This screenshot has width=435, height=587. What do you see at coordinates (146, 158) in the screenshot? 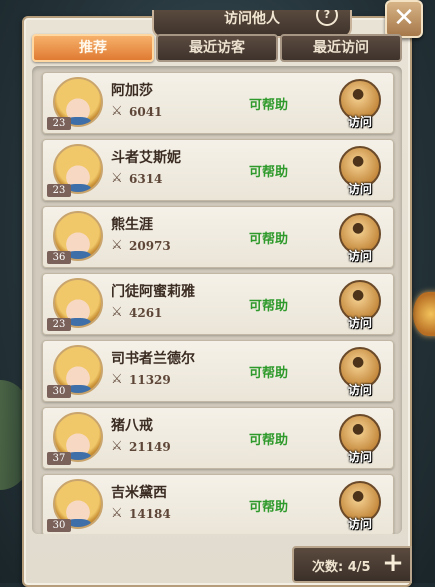
I see `player-name: 斗者艾斯妮` at bounding box center [146, 158].